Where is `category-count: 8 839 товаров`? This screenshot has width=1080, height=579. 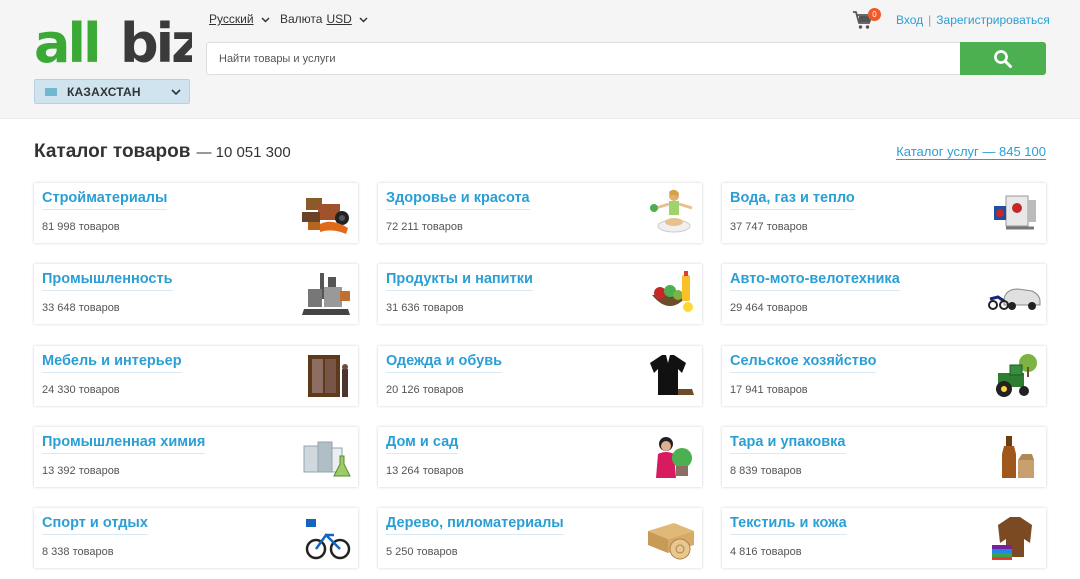 category-count: 8 839 товаров is located at coordinates (766, 471).